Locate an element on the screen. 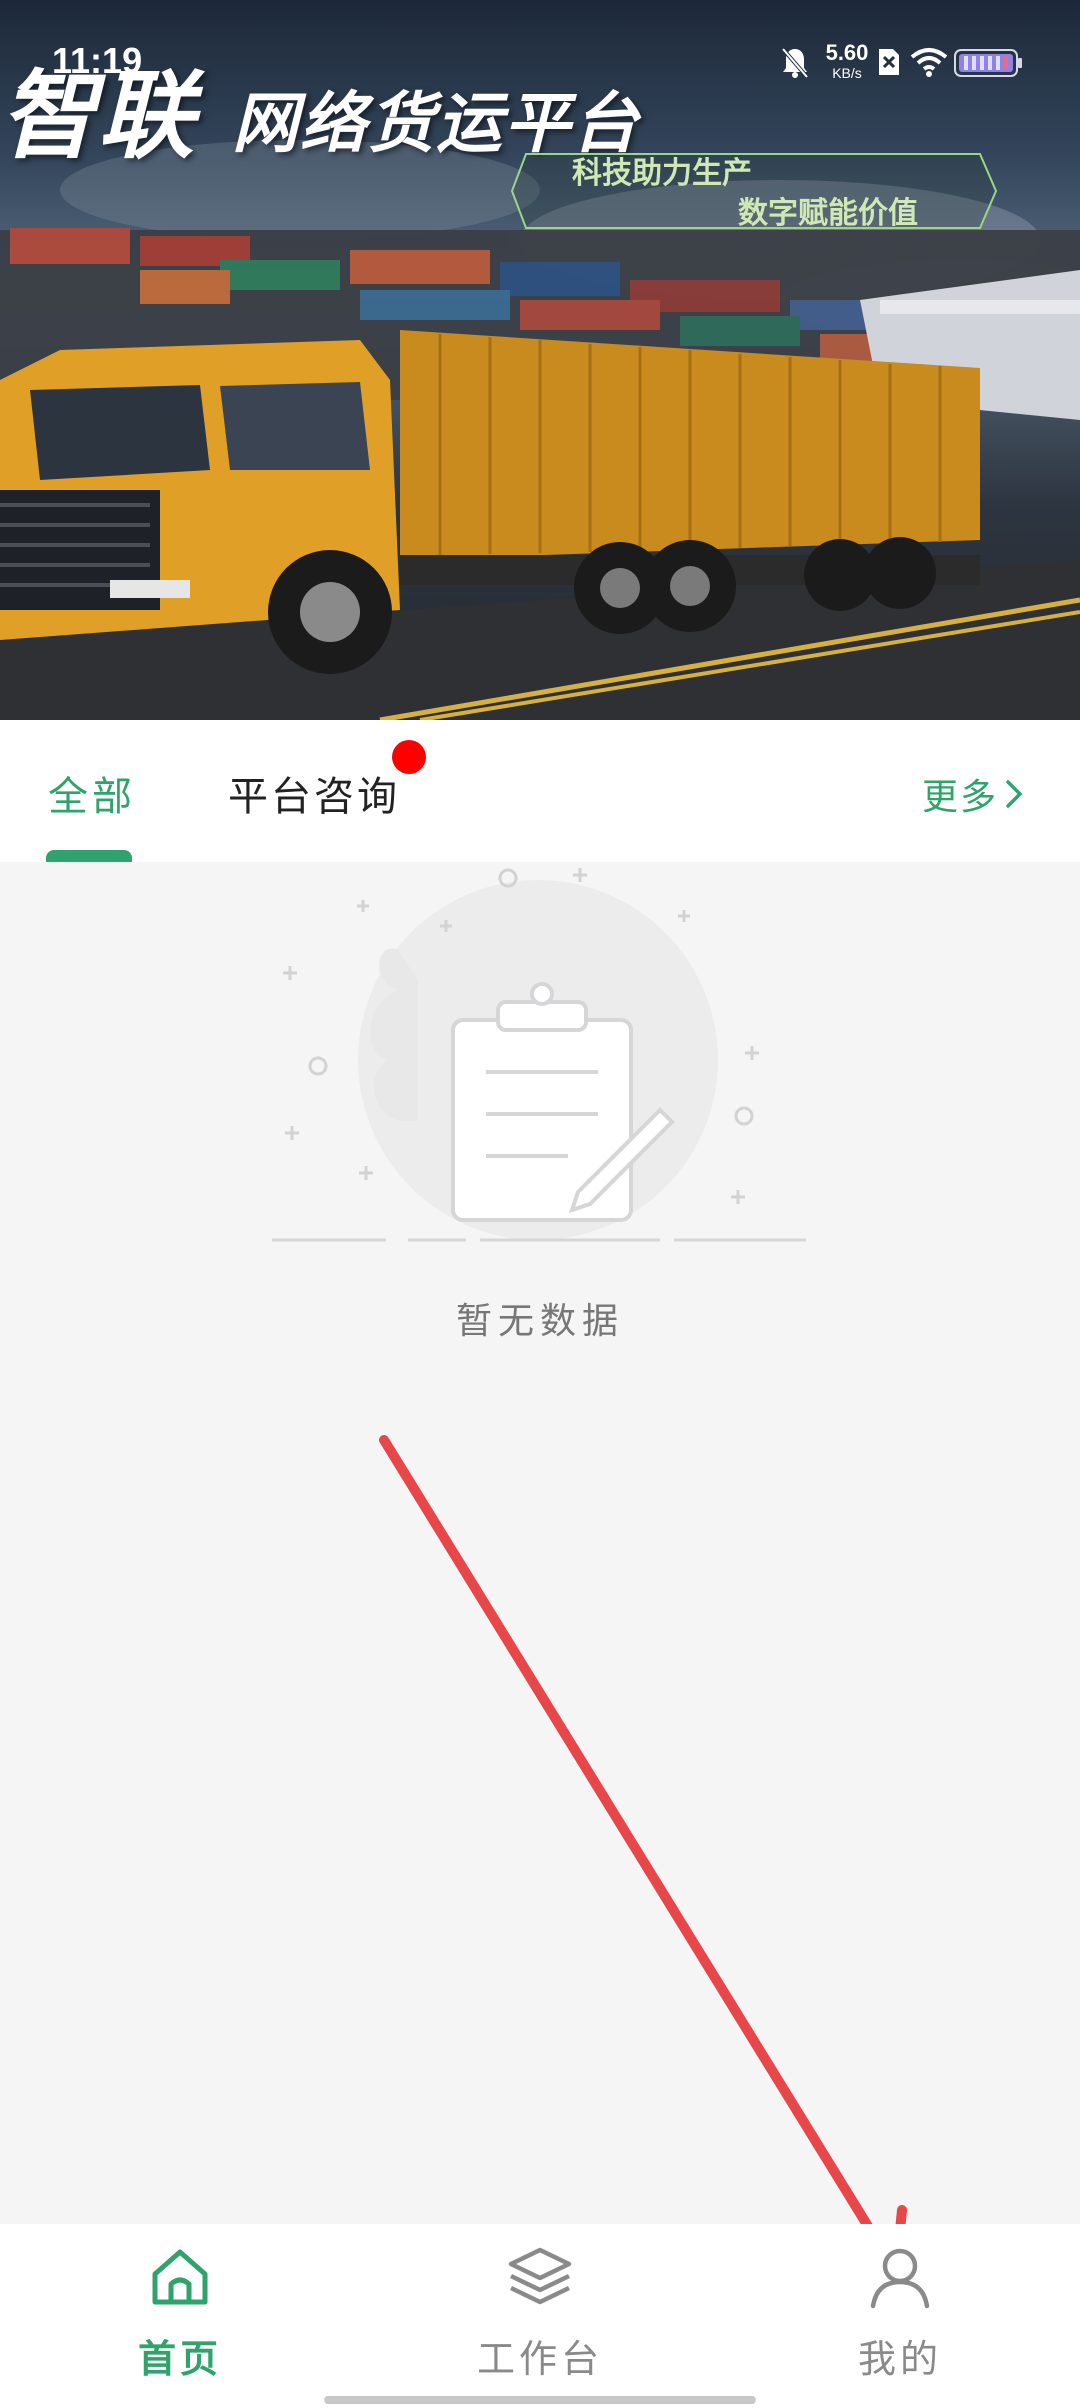 This screenshot has width=1080, height=2408. bottom-nav: 首页 工作台 我的 is located at coordinates (540, 2316).